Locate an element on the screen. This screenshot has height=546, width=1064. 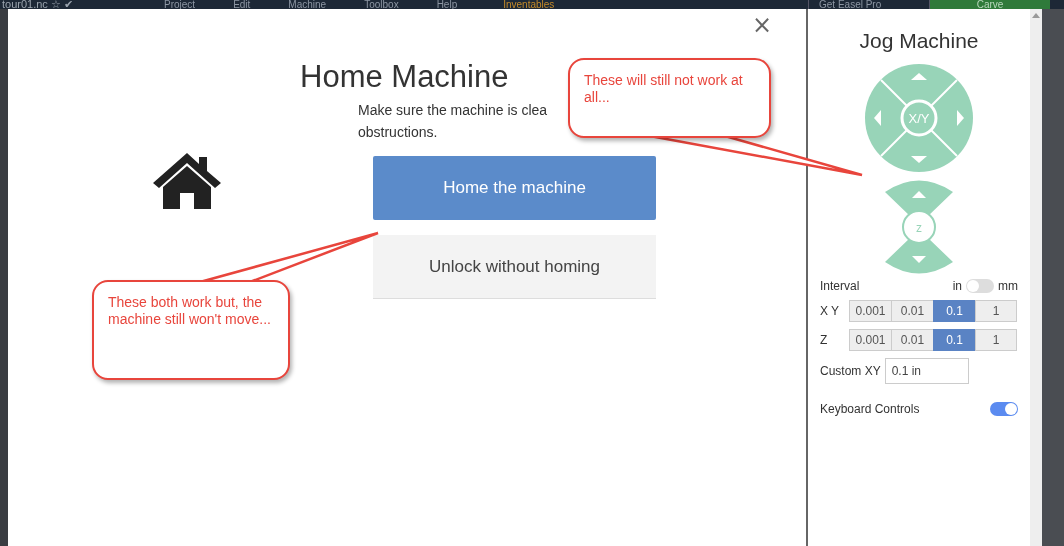
home-button: Home the machine is located at coordinates (514, 188).